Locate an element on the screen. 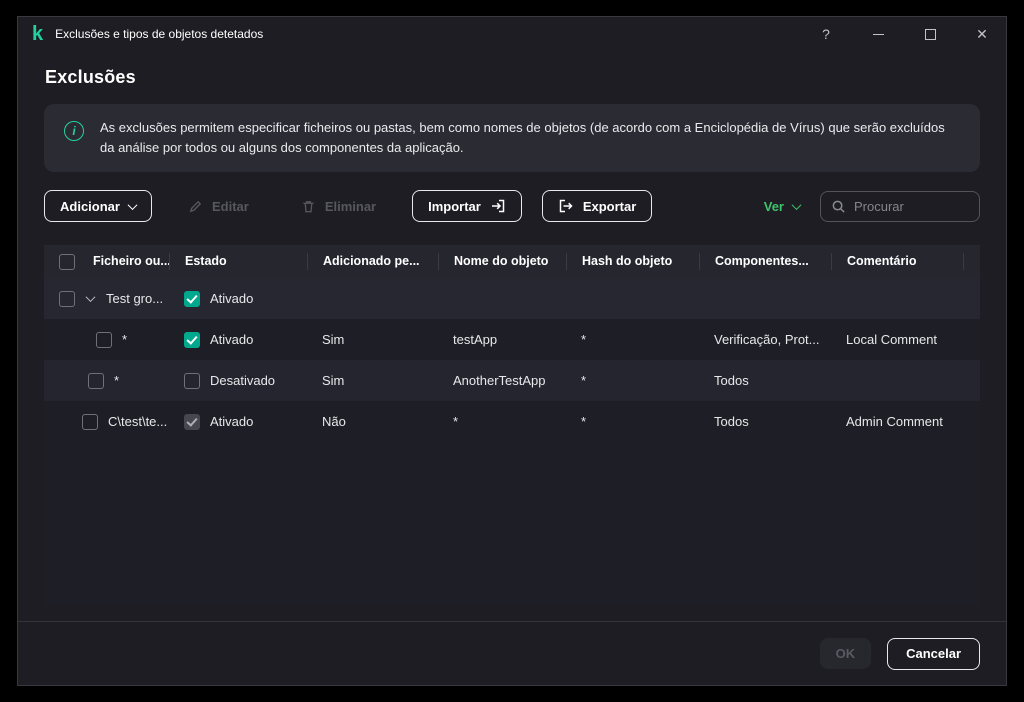 This screenshot has height=702, width=1024. search-input is located at coordinates (911, 206).